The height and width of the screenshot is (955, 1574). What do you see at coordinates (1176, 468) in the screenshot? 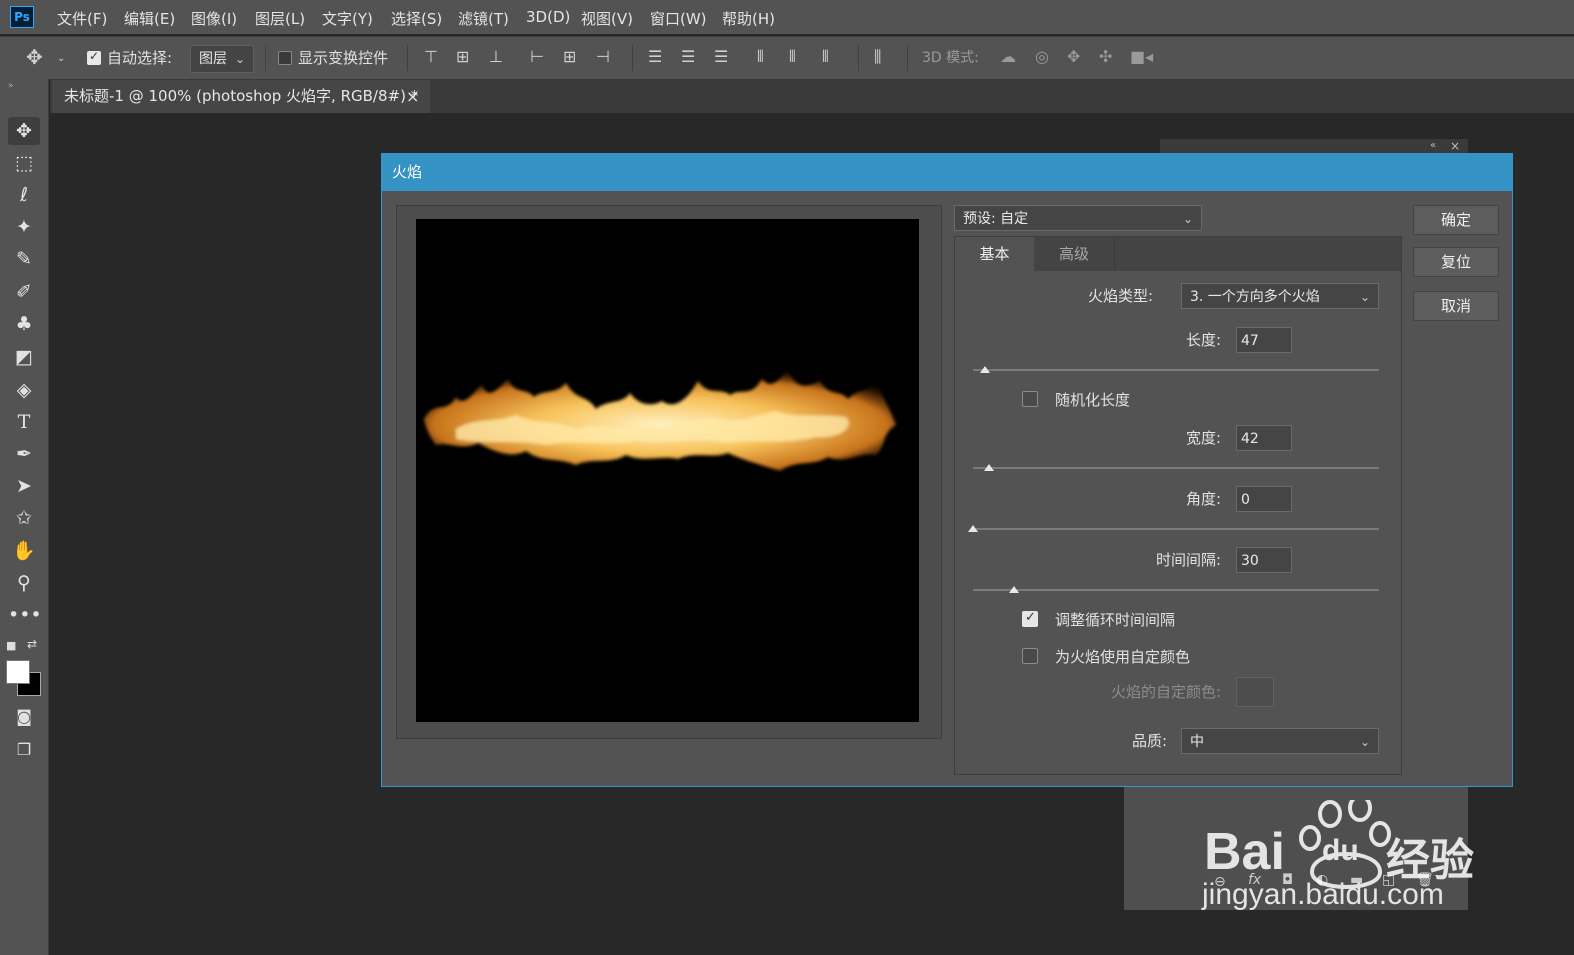
I see `width-slider-track` at bounding box center [1176, 468].